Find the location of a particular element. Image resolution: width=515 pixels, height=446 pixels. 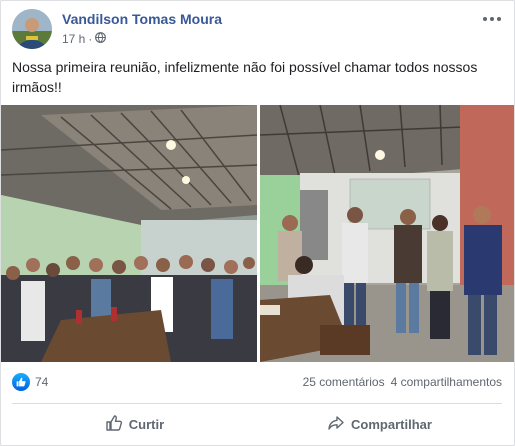

like-icon is located at coordinates (21, 382).